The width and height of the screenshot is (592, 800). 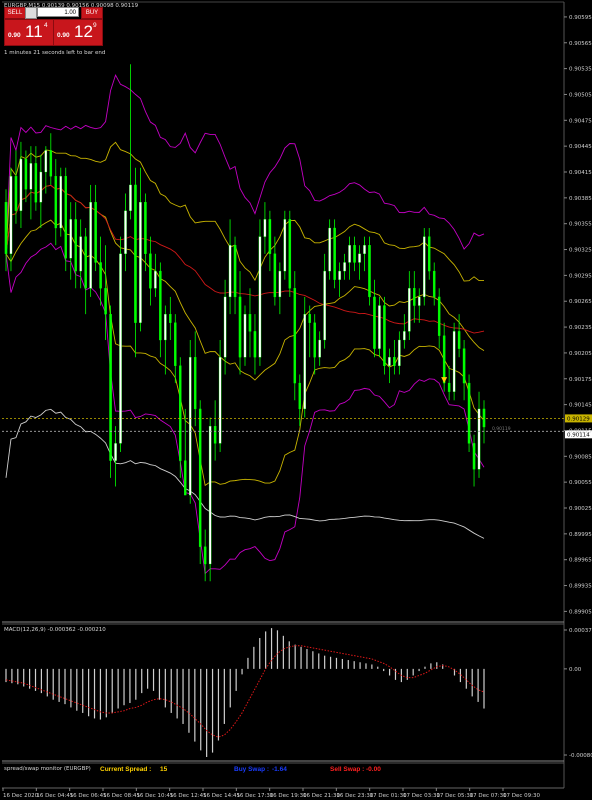 What do you see at coordinates (15, 13) in the screenshot?
I see `sell-button: SELL` at bounding box center [15, 13].